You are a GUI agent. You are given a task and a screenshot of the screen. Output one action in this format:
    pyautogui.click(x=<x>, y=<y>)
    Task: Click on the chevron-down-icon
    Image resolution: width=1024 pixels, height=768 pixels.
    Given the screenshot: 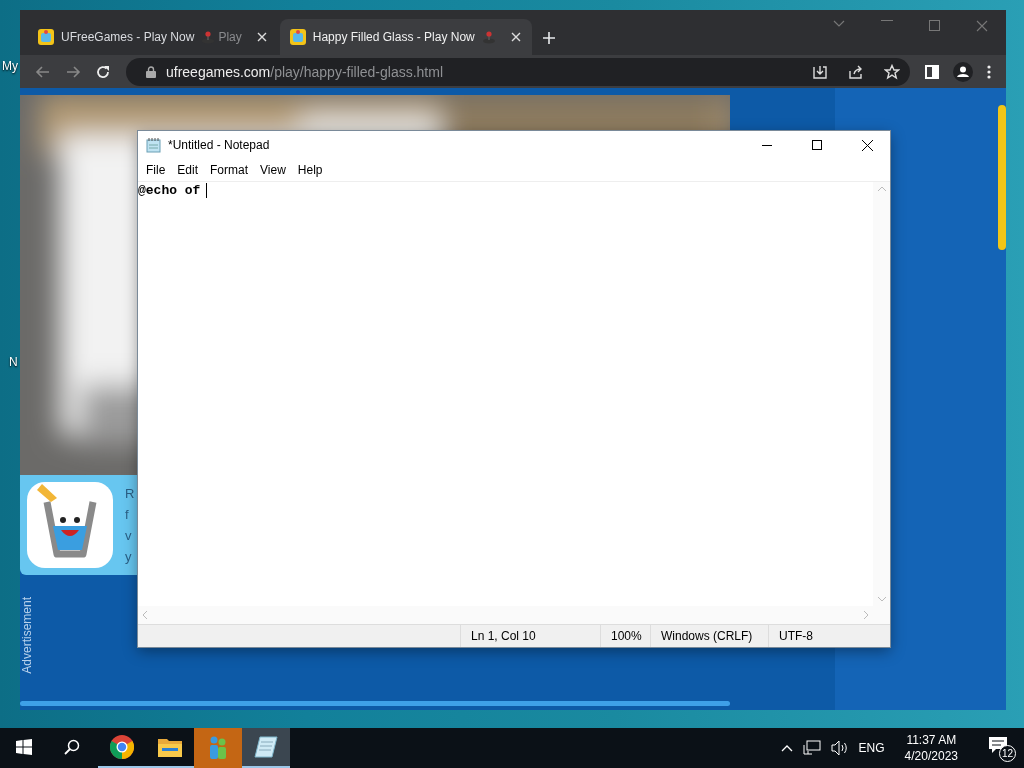 What is the action you would take?
    pyautogui.click(x=839, y=24)
    